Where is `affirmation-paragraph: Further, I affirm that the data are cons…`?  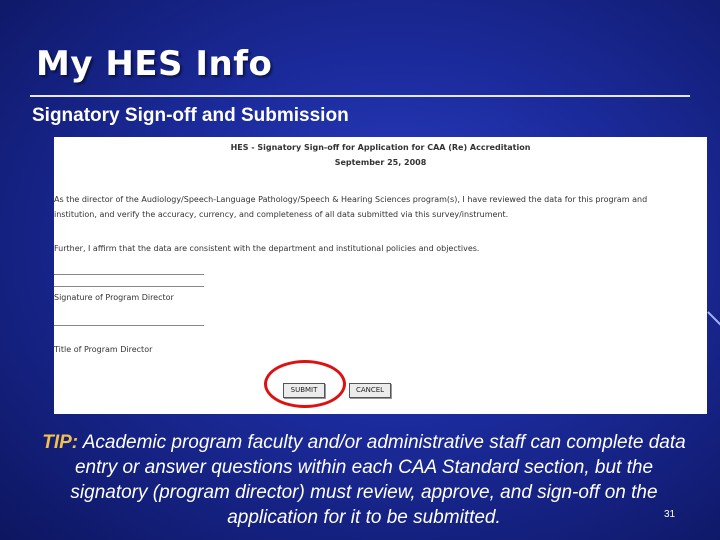 affirmation-paragraph: Further, I affirm that the data are cons… is located at coordinates (267, 248).